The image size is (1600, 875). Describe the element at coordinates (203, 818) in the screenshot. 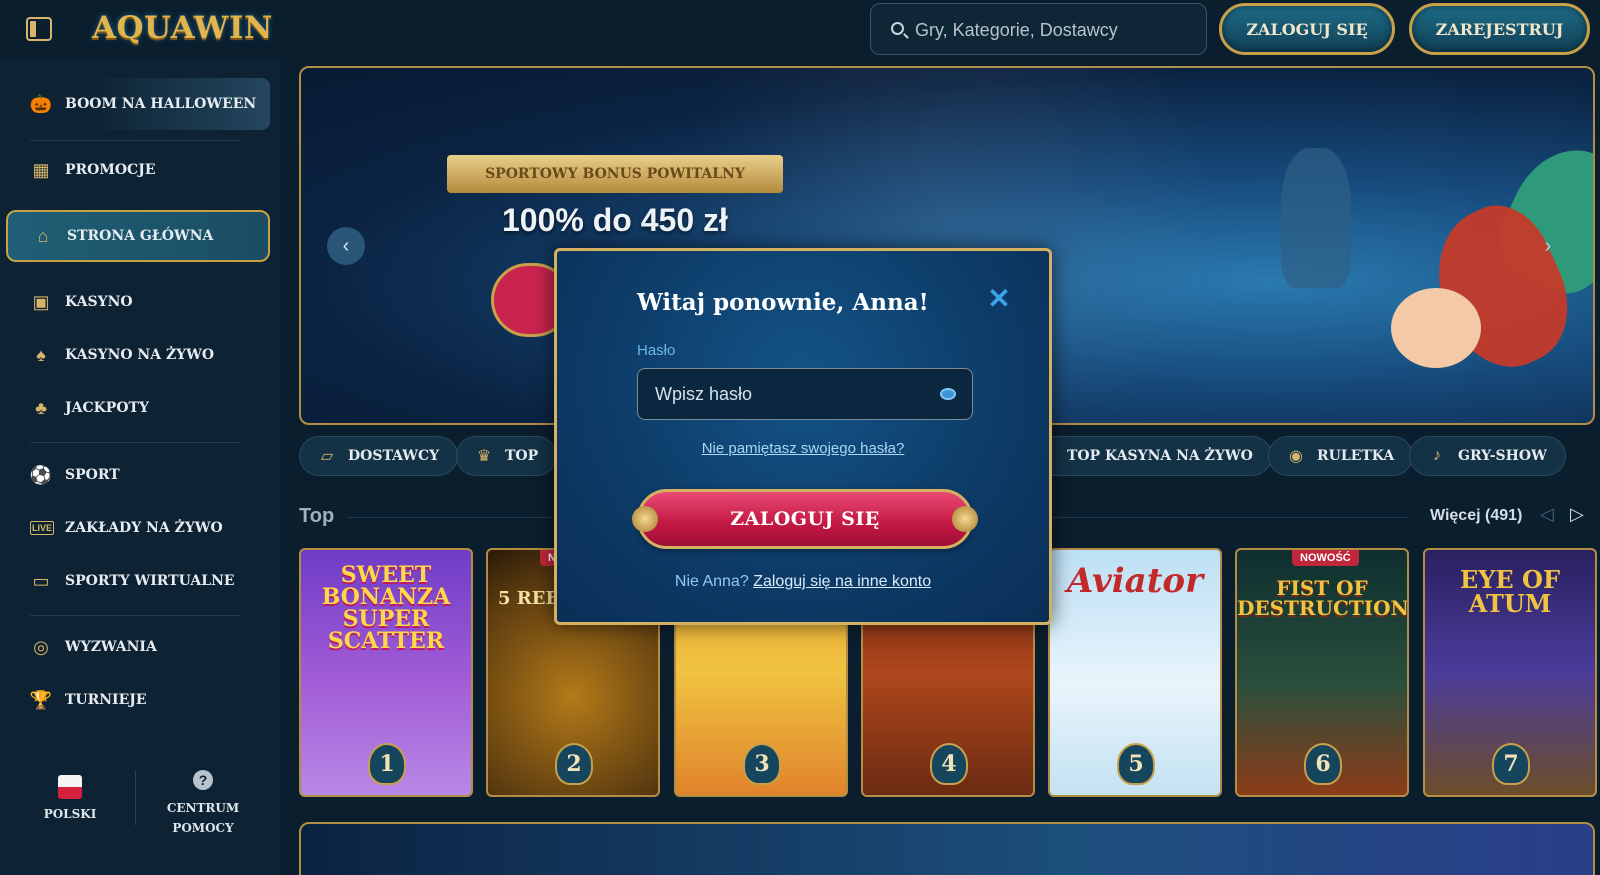

I see `help-label: CENTRUM POMOCY` at that location.